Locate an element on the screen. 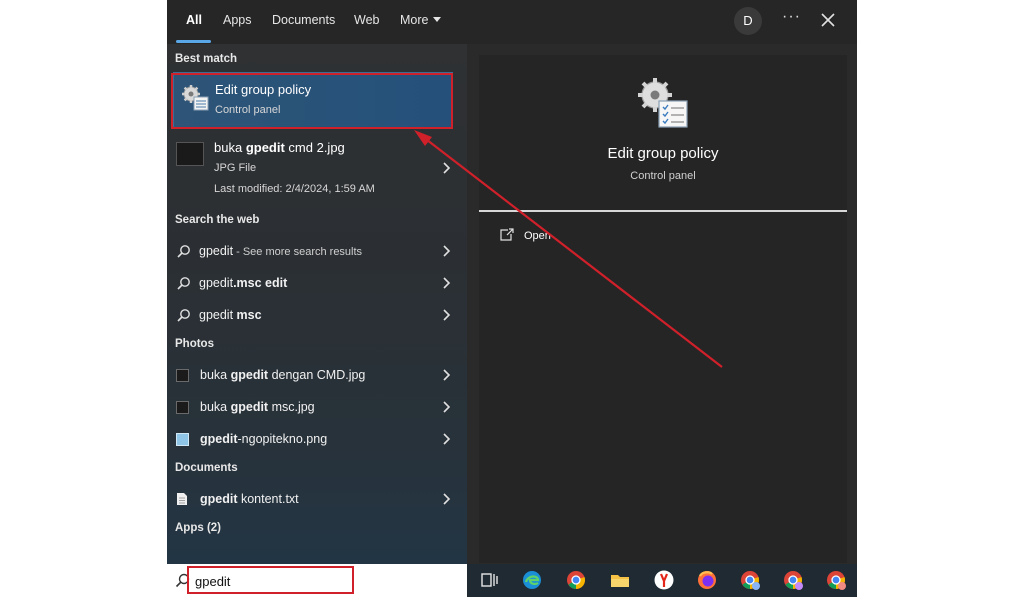  photo-result-suffix: dengan CMD.jpg is located at coordinates (317, 375).